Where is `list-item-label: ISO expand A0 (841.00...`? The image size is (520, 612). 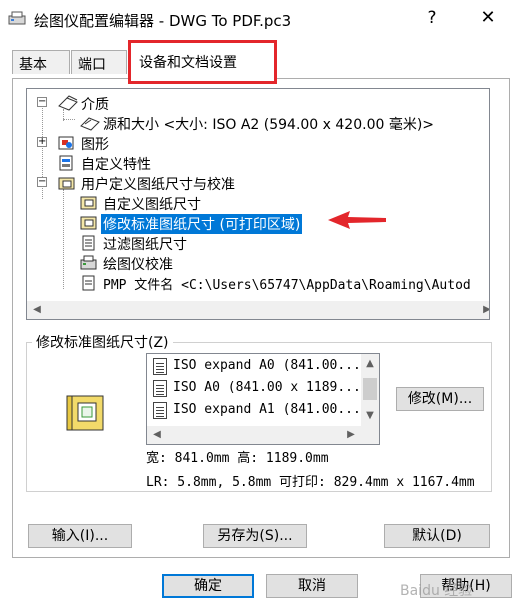
list-item-label: ISO expand A0 (841.00... is located at coordinates (267, 365).